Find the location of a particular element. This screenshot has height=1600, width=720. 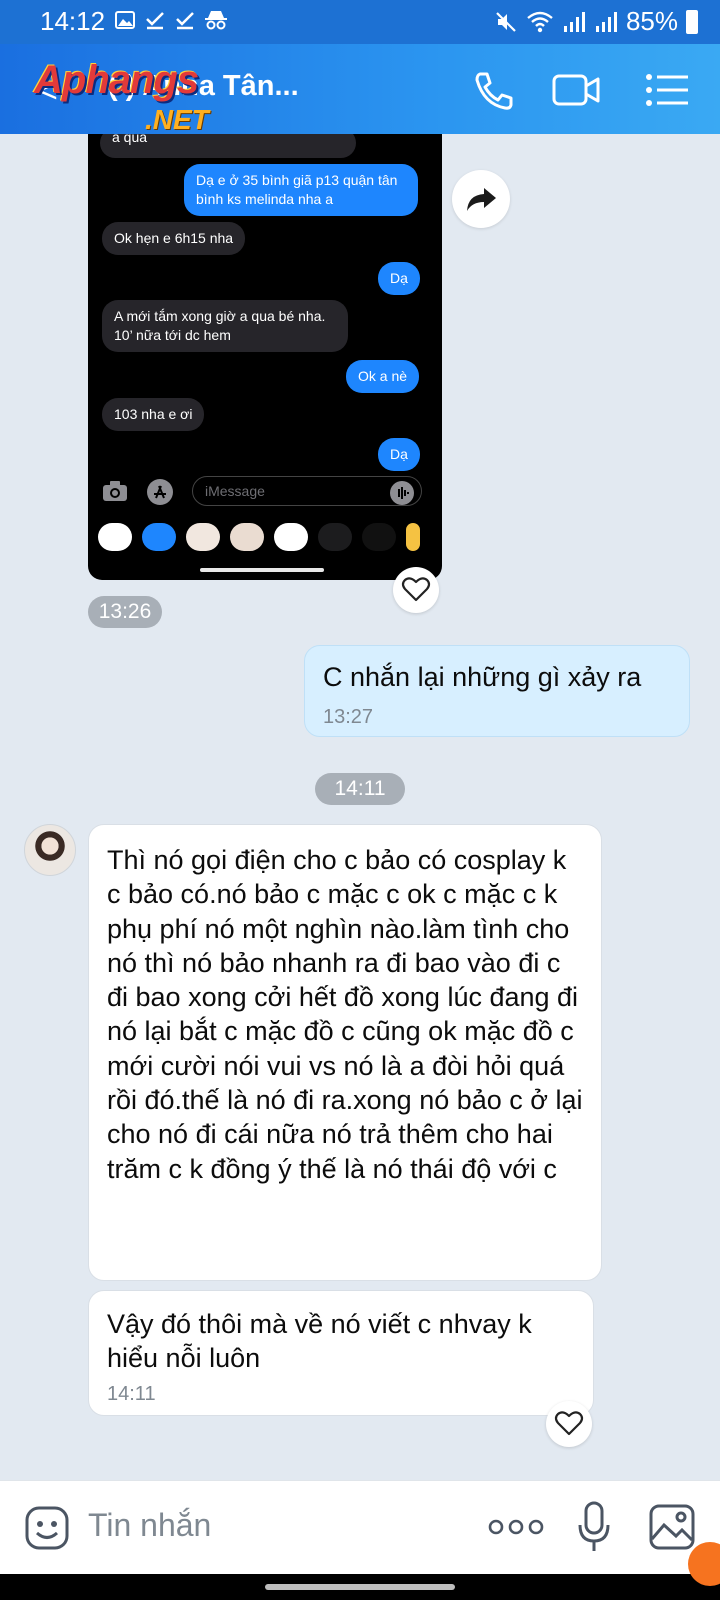

image-timestamp: 13:26 is located at coordinates (125, 612).